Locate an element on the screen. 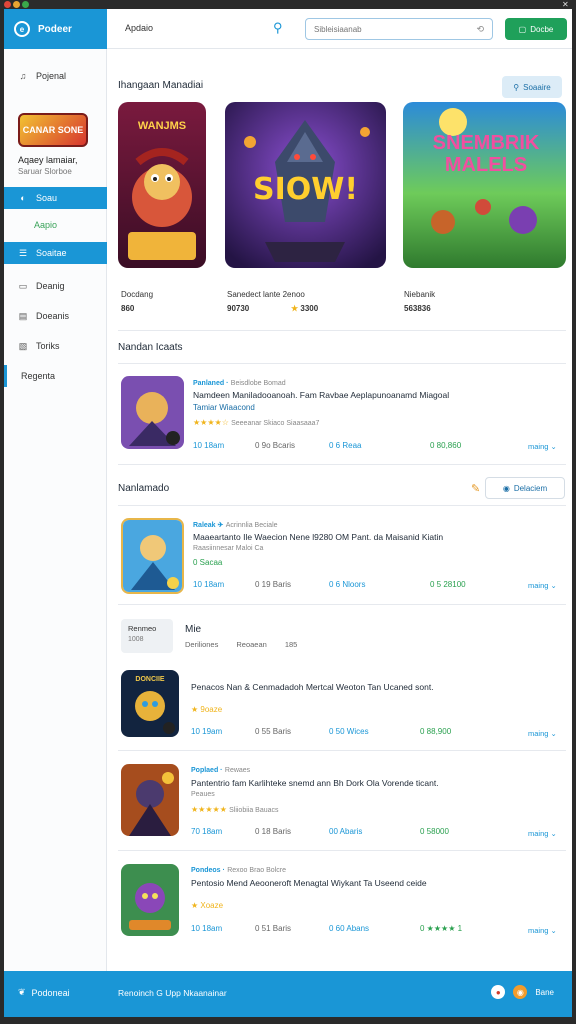 The width and height of the screenshot is (576, 1024). misc-sub-3: 185 is located at coordinates (291, 644).